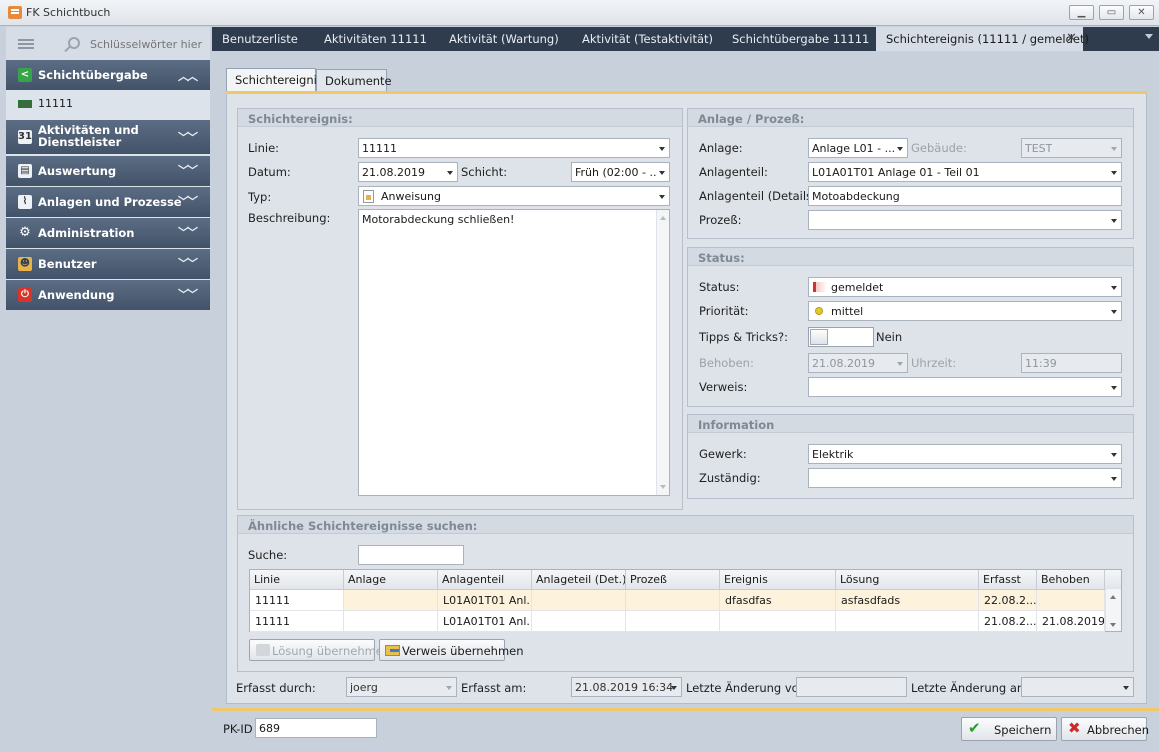 Image resolution: width=1159 pixels, height=752 pixels. What do you see at coordinates (485, 580) in the screenshot?
I see `column-header: Anlagenteil` at bounding box center [485, 580].